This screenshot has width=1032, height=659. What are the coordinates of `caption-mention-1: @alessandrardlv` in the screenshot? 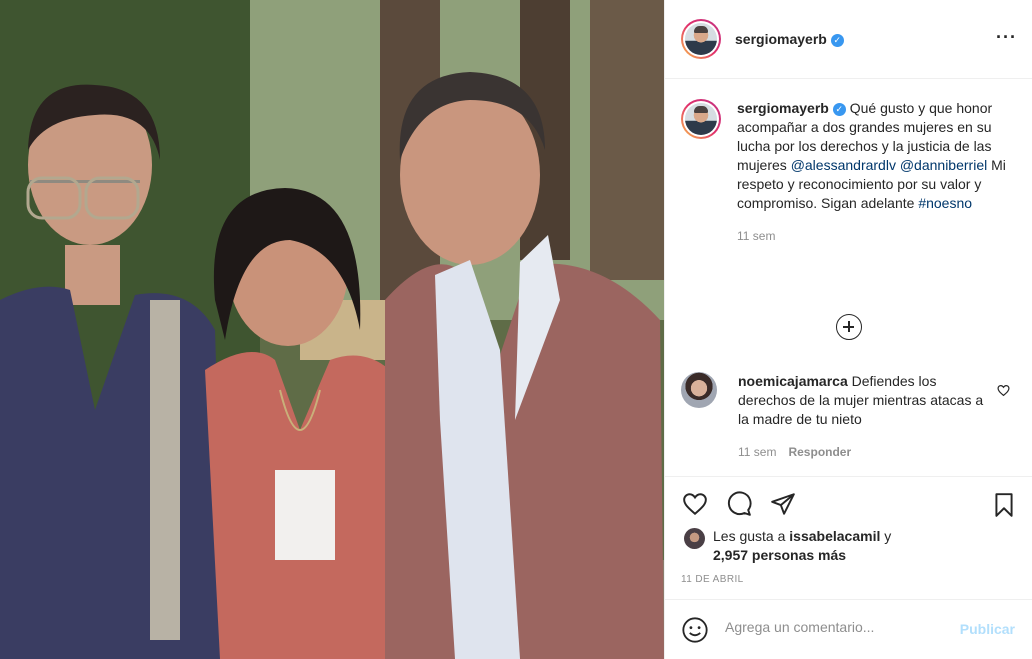 It's located at (843, 165).